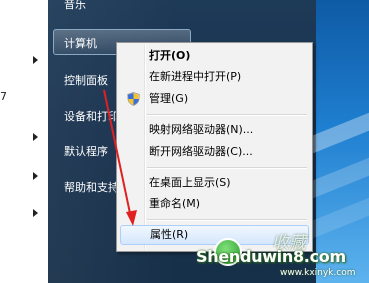  What do you see at coordinates (24, 141) in the screenshot?
I see `start-menu-programs-panel: 7` at bounding box center [24, 141].